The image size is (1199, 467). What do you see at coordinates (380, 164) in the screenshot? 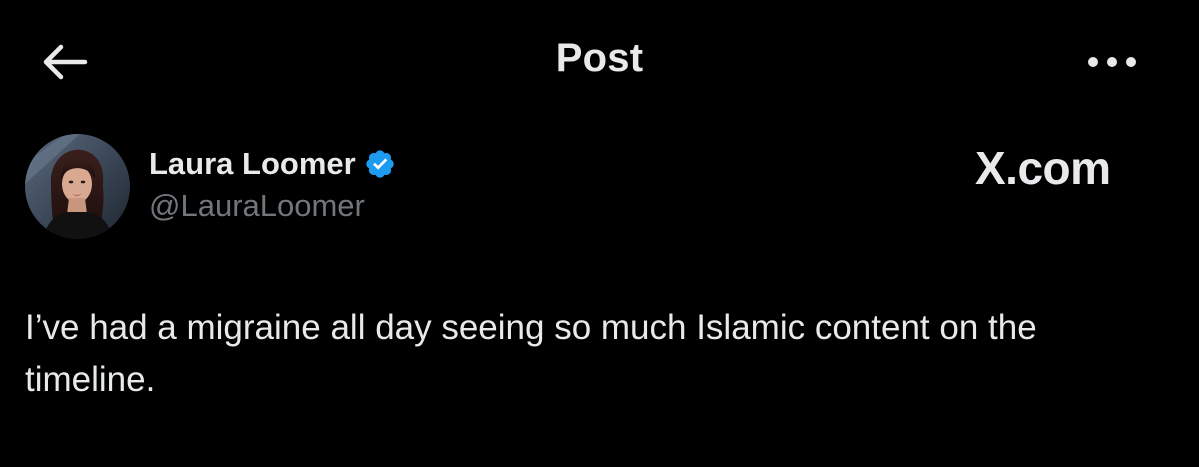
I see `verified-badge-icon` at bounding box center [380, 164].